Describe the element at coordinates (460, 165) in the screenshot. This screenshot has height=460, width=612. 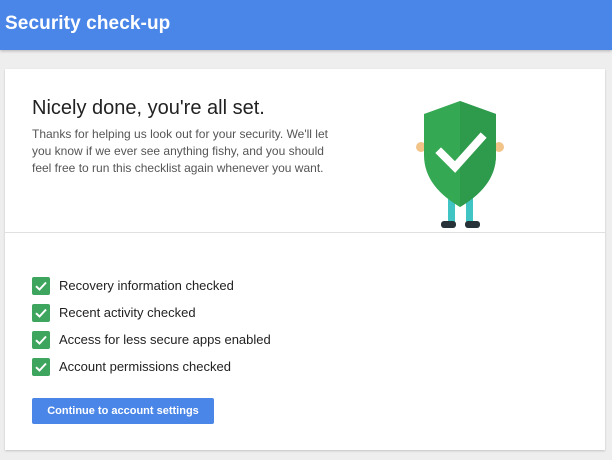
I see `shield-with-checkmark-icon` at that location.